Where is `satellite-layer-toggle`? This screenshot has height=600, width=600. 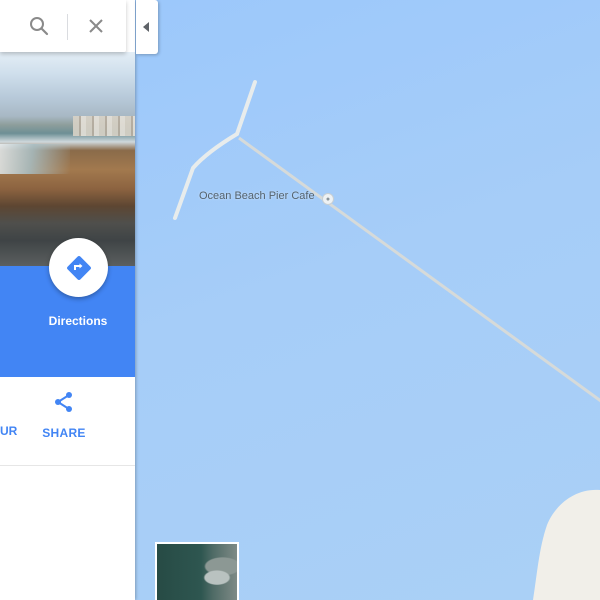
satellite-layer-toggle is located at coordinates (197, 571).